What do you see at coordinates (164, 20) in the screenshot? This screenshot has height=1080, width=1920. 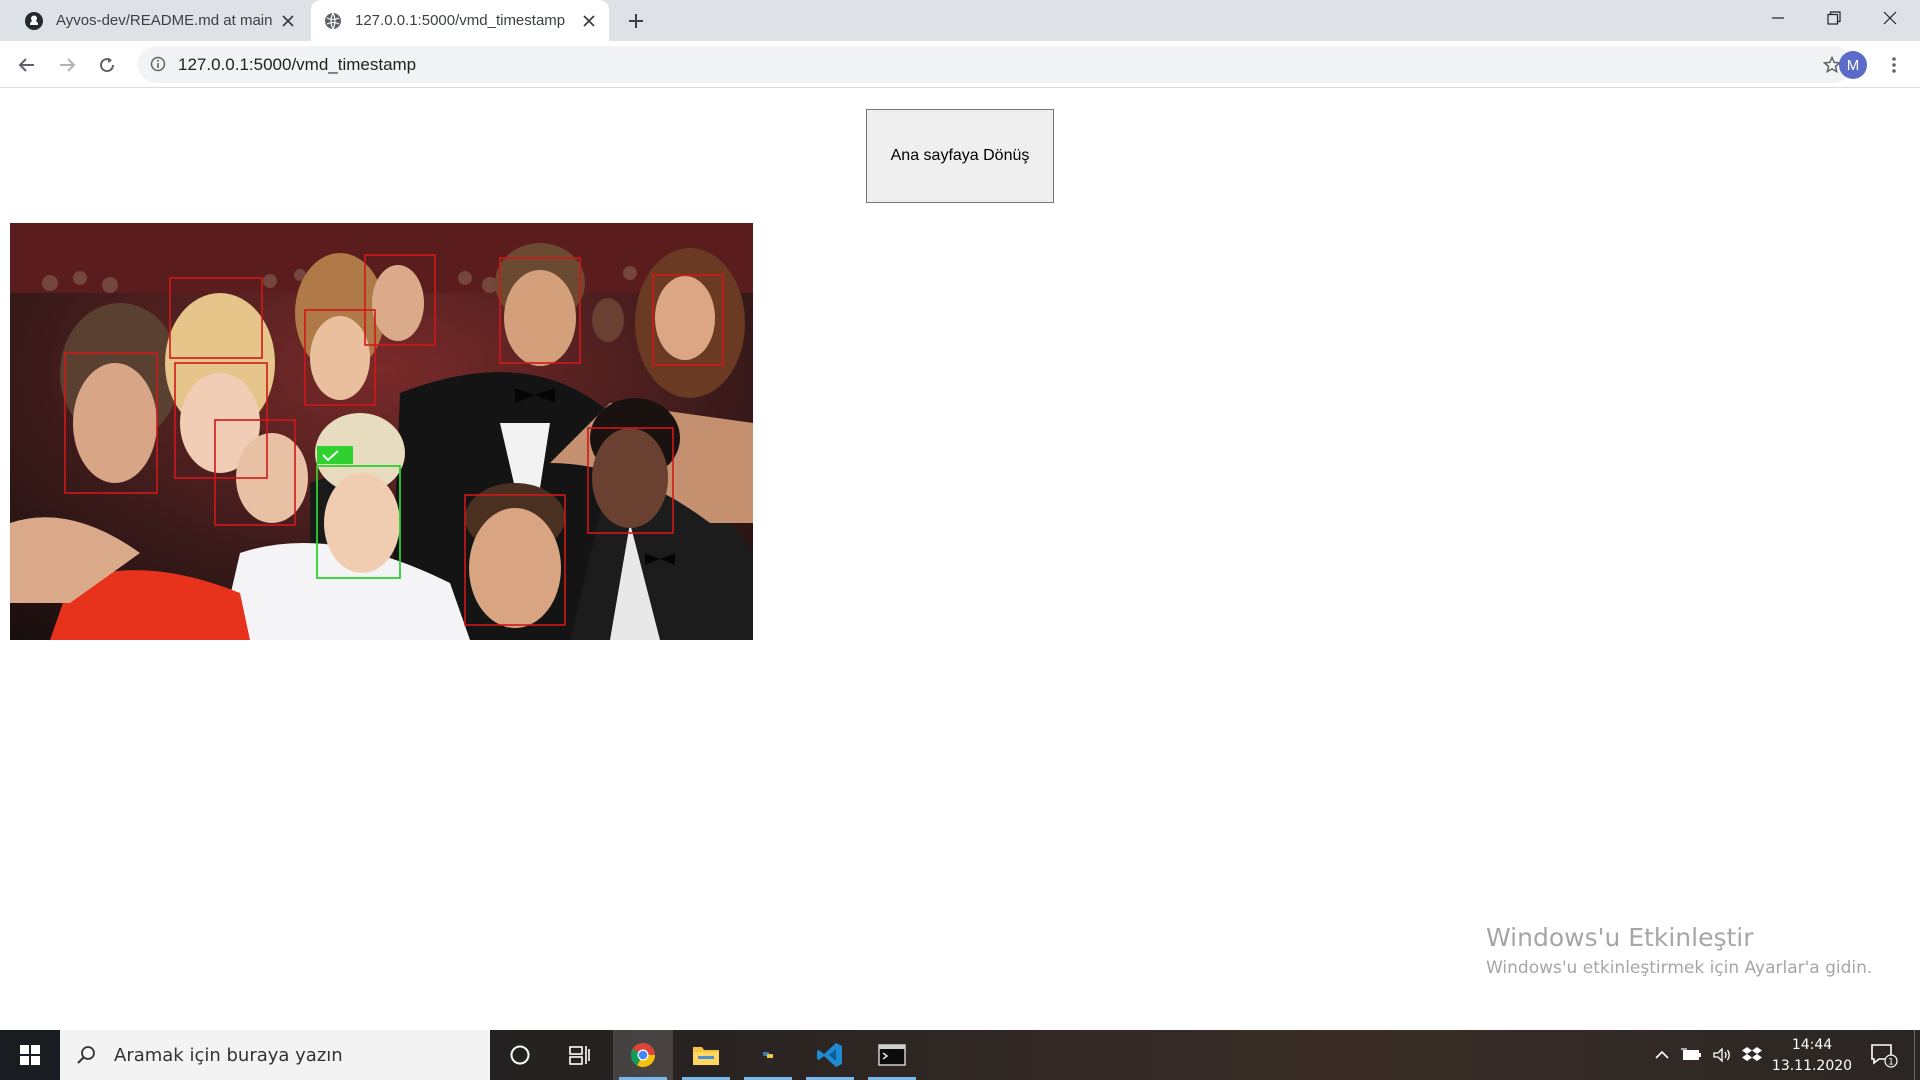 I see `tab-title: Ayvos-dev/README.md at main` at bounding box center [164, 20].